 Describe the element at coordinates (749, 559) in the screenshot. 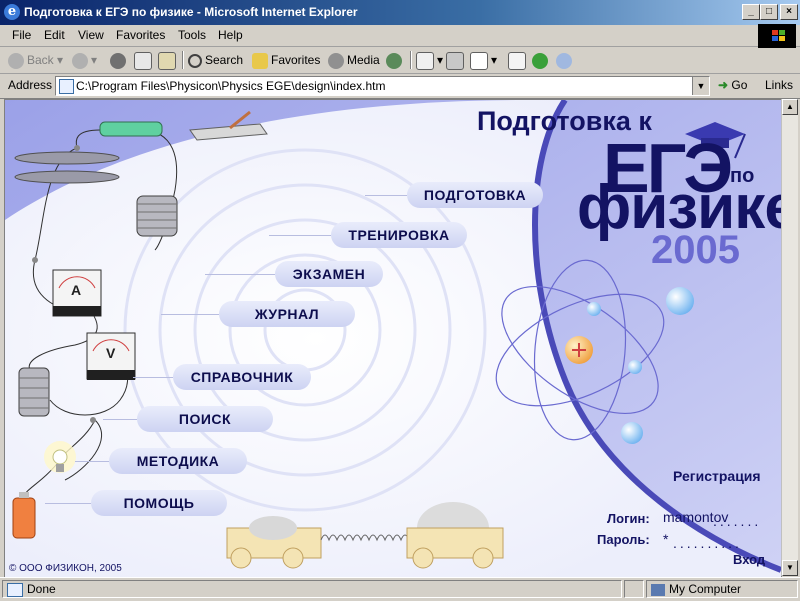

I see `login-button: Вход` at that location.